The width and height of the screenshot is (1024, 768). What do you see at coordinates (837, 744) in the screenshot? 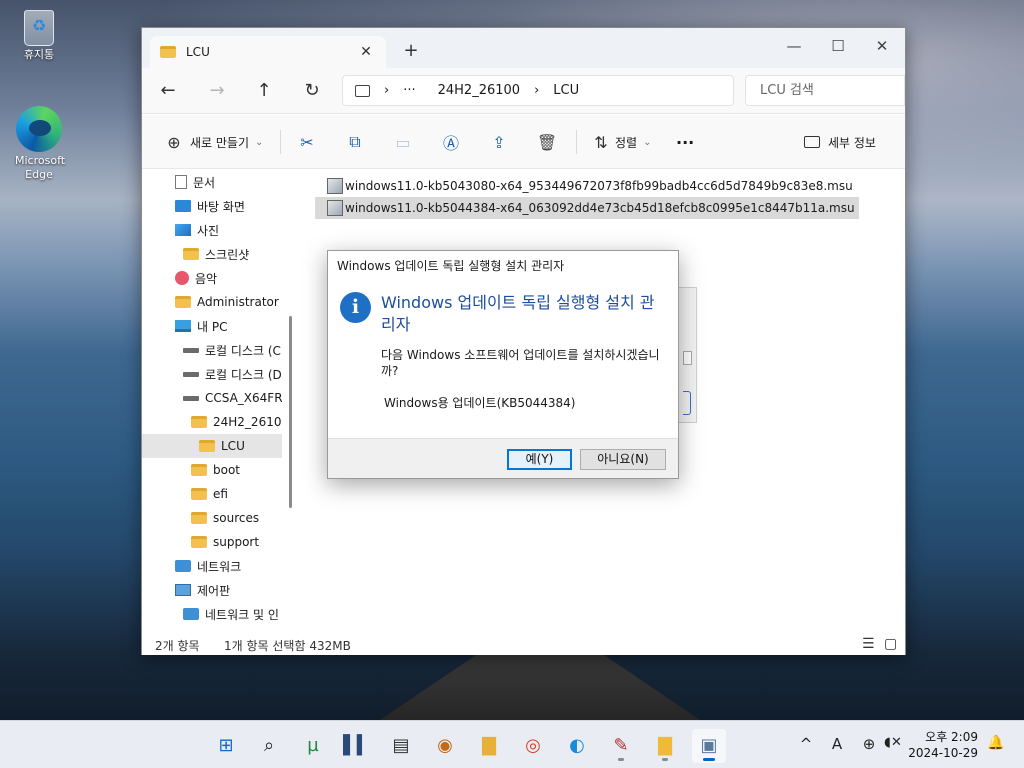
I see `ime-indicator: A` at bounding box center [837, 744].